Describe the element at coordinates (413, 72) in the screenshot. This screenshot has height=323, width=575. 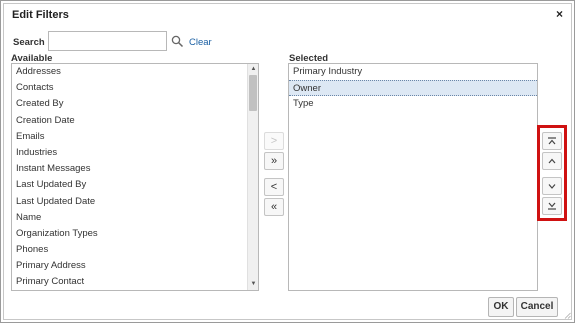
I see `list-item: Primary Industry` at that location.